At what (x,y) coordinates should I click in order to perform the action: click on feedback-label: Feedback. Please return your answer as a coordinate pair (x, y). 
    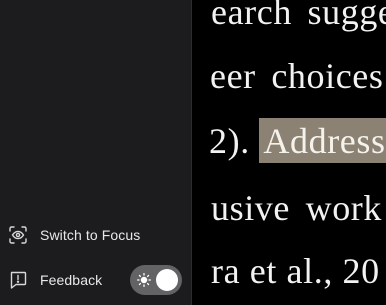
    Looking at the image, I should click on (71, 280).